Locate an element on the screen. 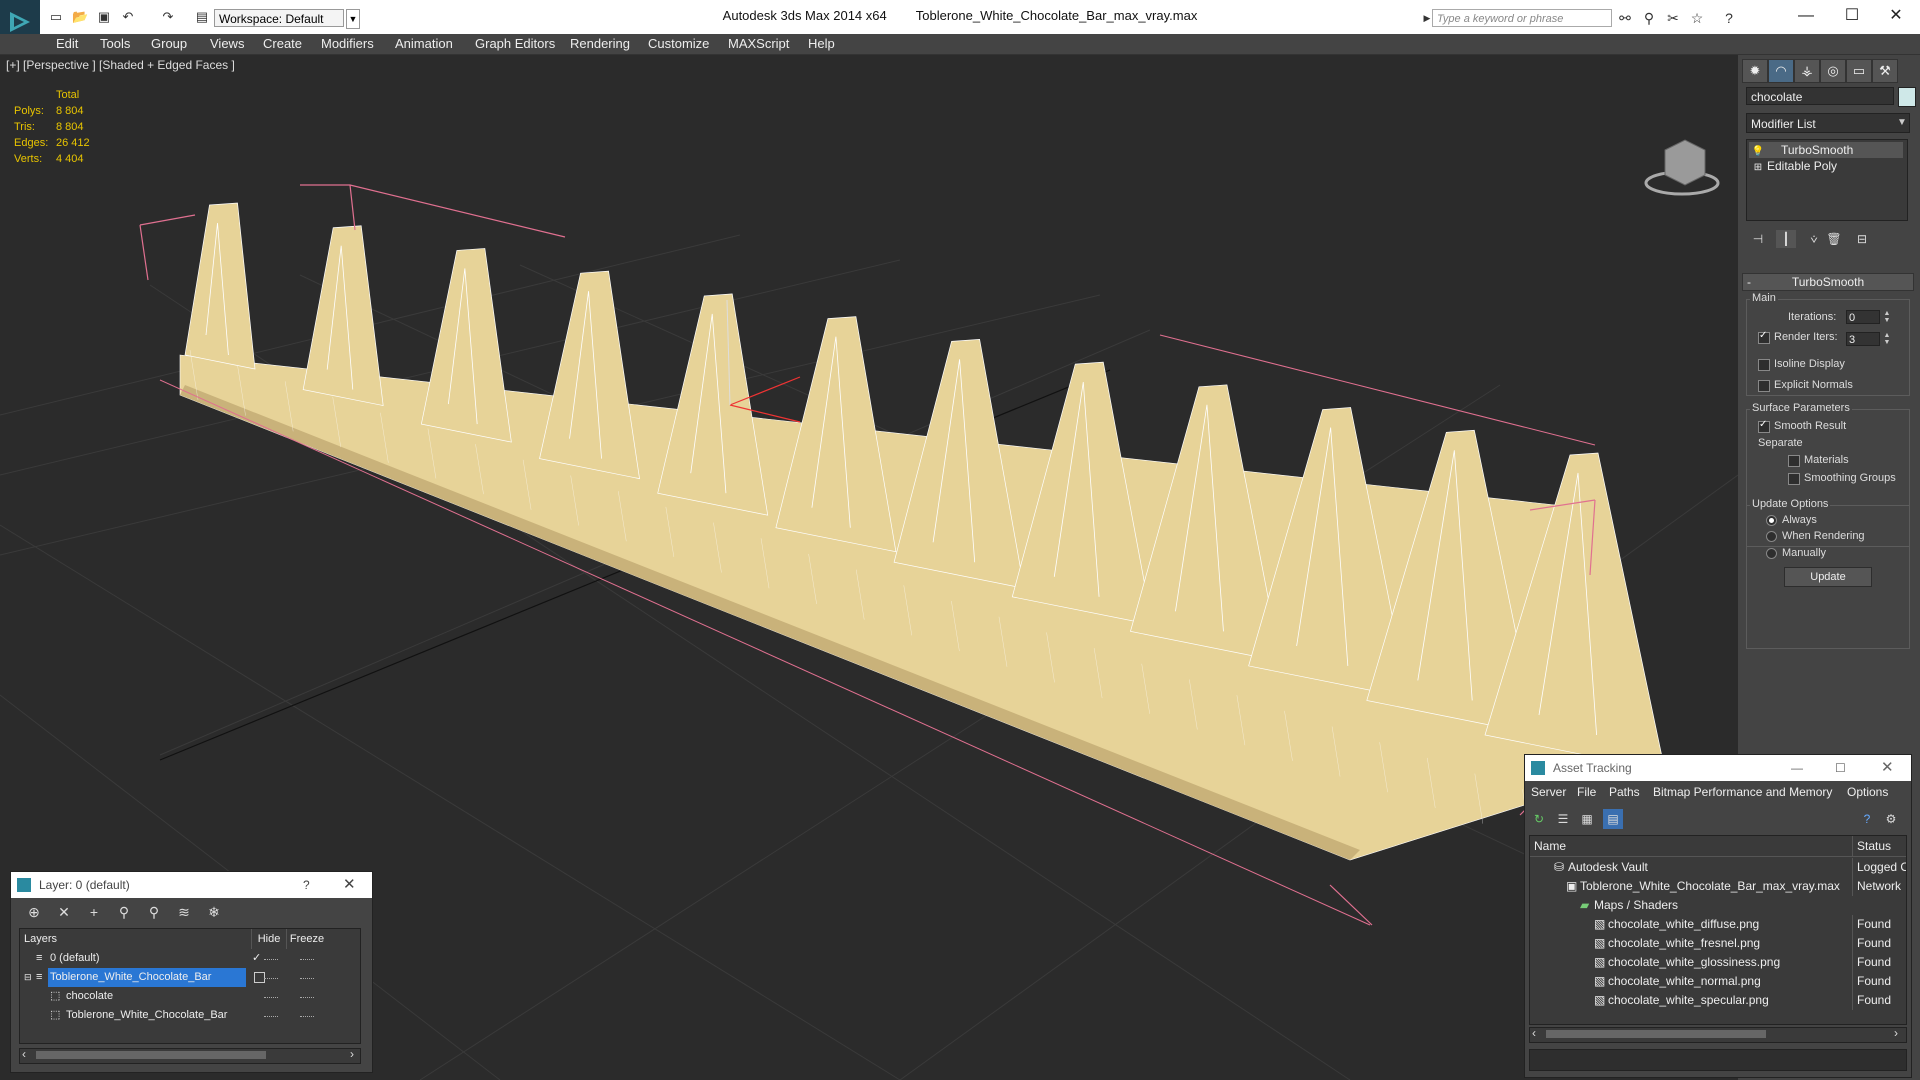  help-button: ? is located at coordinates (306, 885).